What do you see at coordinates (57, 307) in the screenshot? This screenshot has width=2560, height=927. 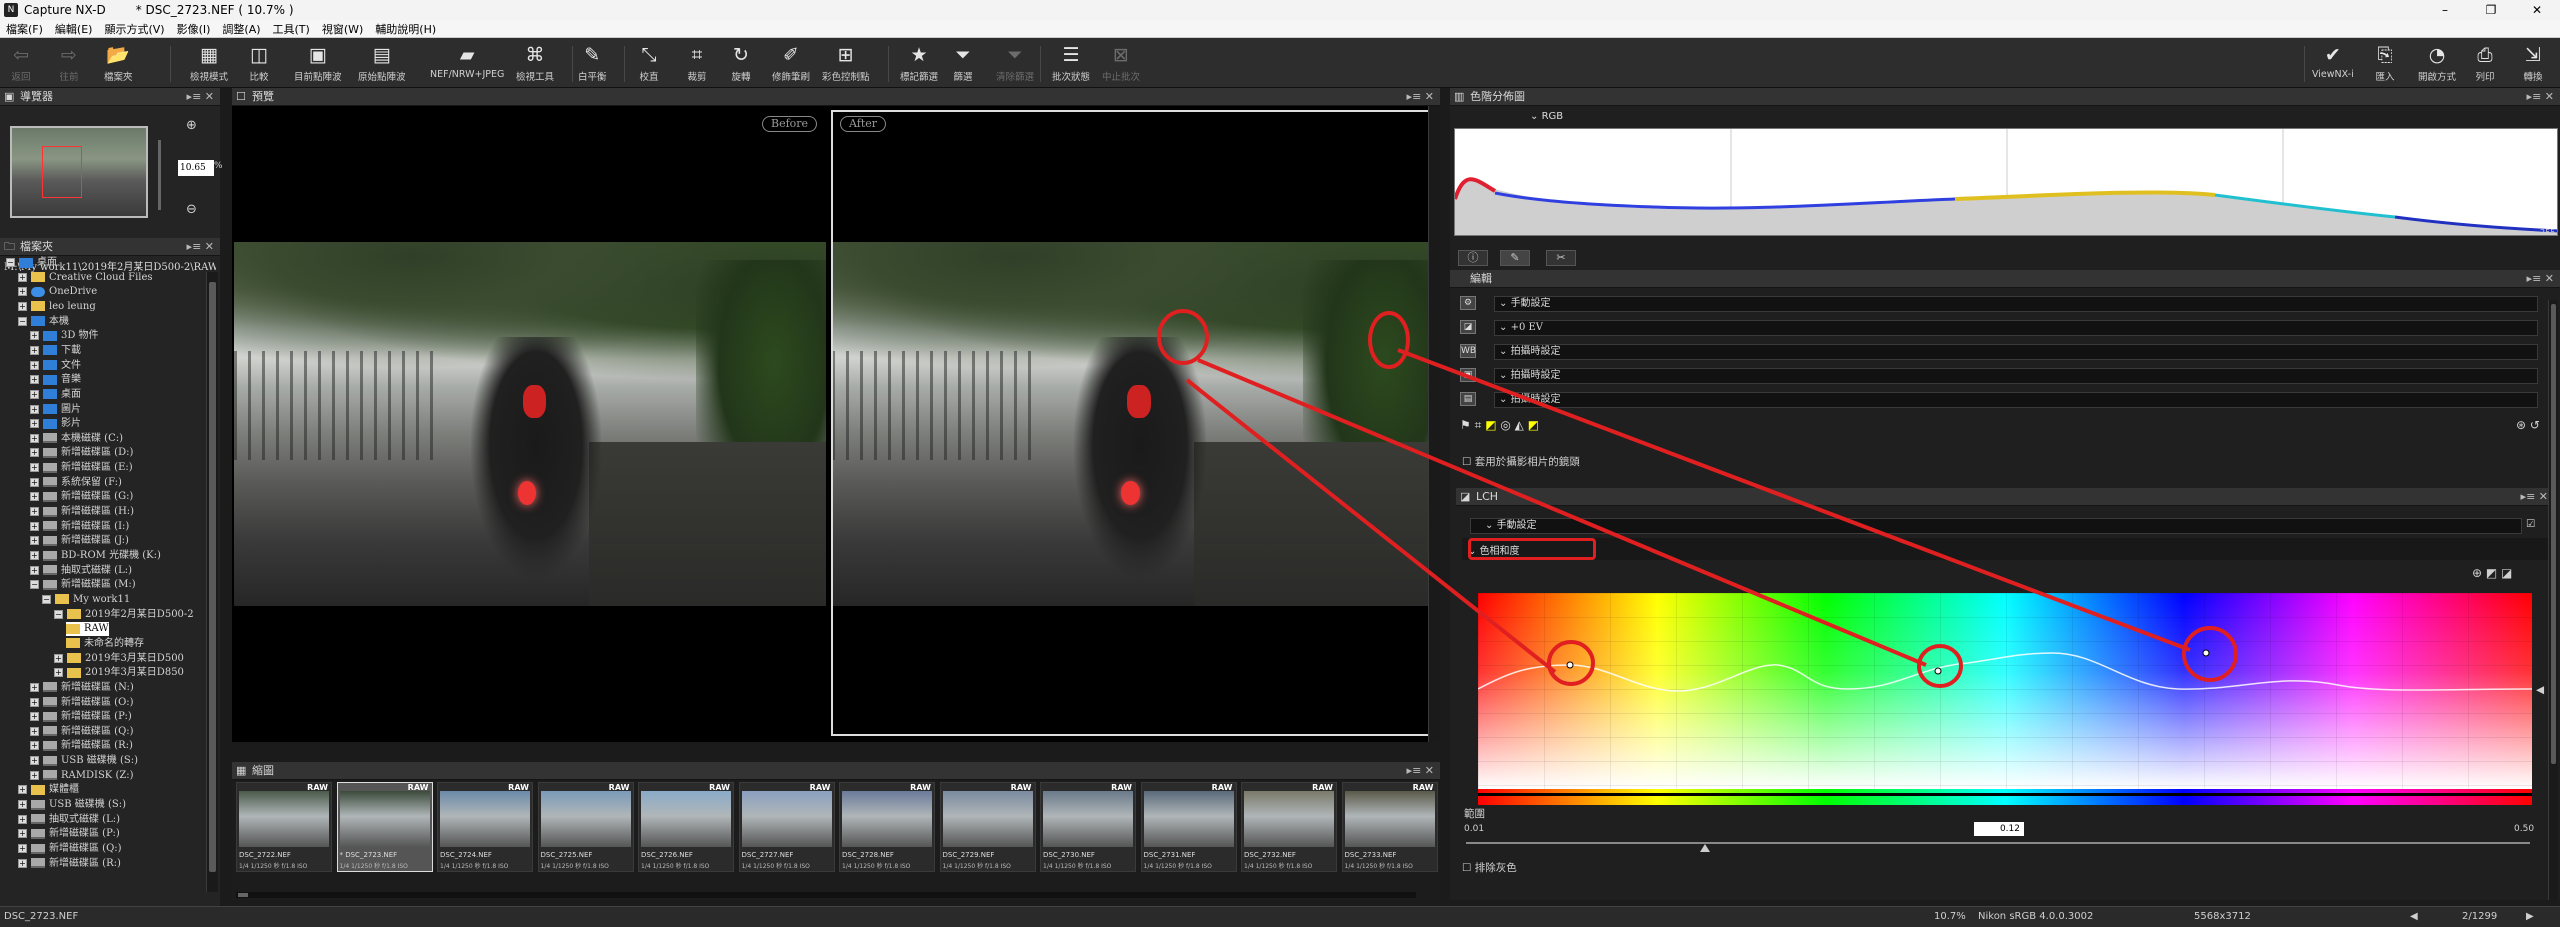 I see `folder-tree-item: + leo leung` at bounding box center [57, 307].